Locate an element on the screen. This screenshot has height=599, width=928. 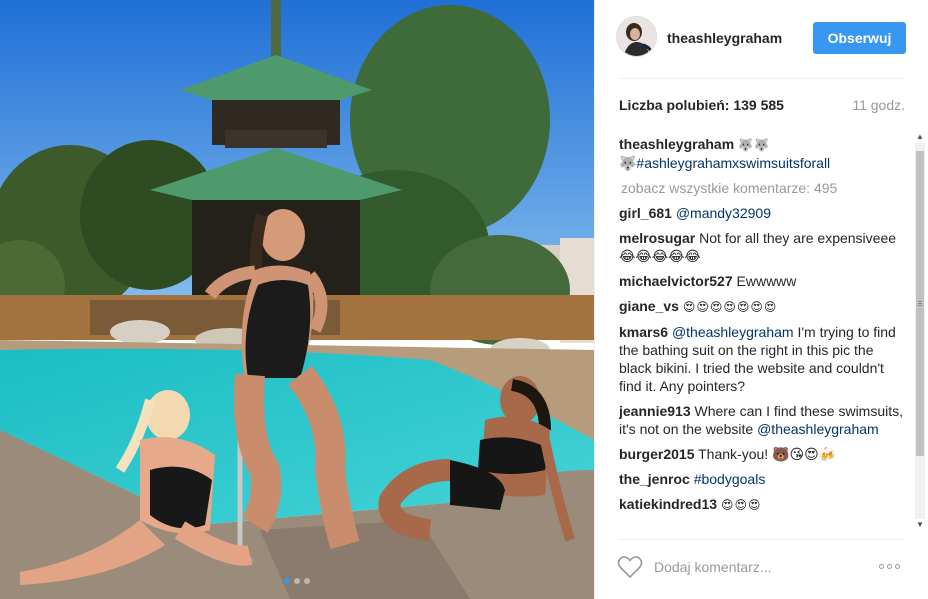
caption-hashtag: 🐺#ashleygrahamxswimsuitsforall is located at coordinates (724, 163).